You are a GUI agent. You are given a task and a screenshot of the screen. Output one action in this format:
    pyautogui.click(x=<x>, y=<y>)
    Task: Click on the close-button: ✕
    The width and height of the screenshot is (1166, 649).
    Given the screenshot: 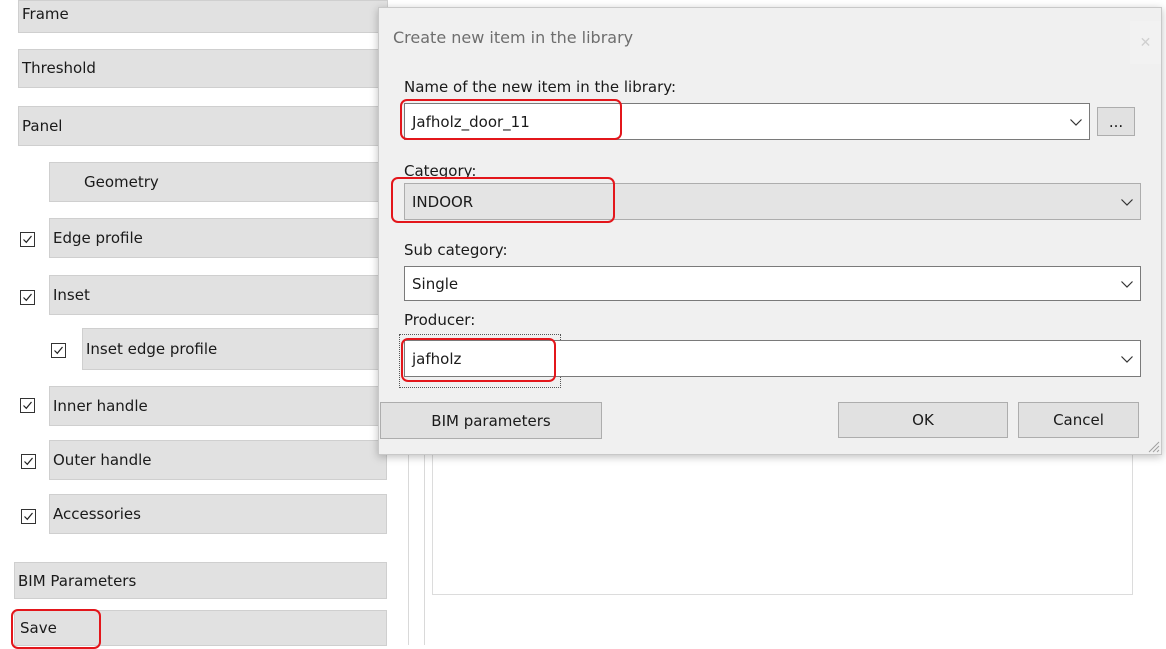 What is the action you would take?
    pyautogui.click(x=1145, y=42)
    